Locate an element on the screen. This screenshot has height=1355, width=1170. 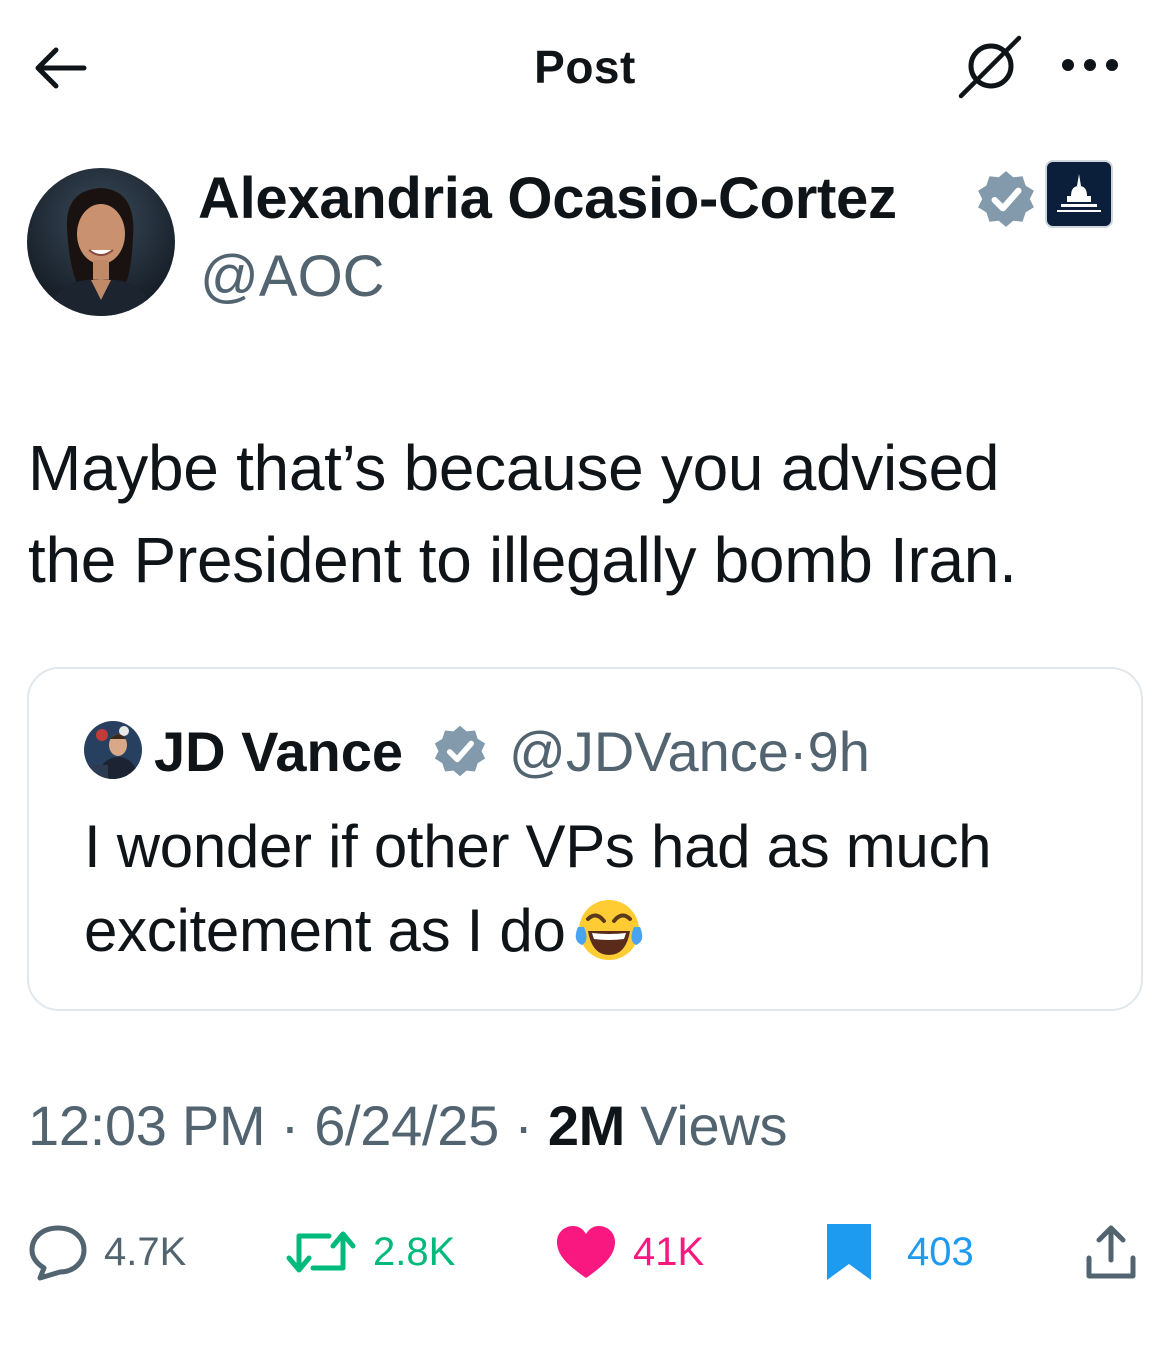
more-icon is located at coordinates (1090, 65).